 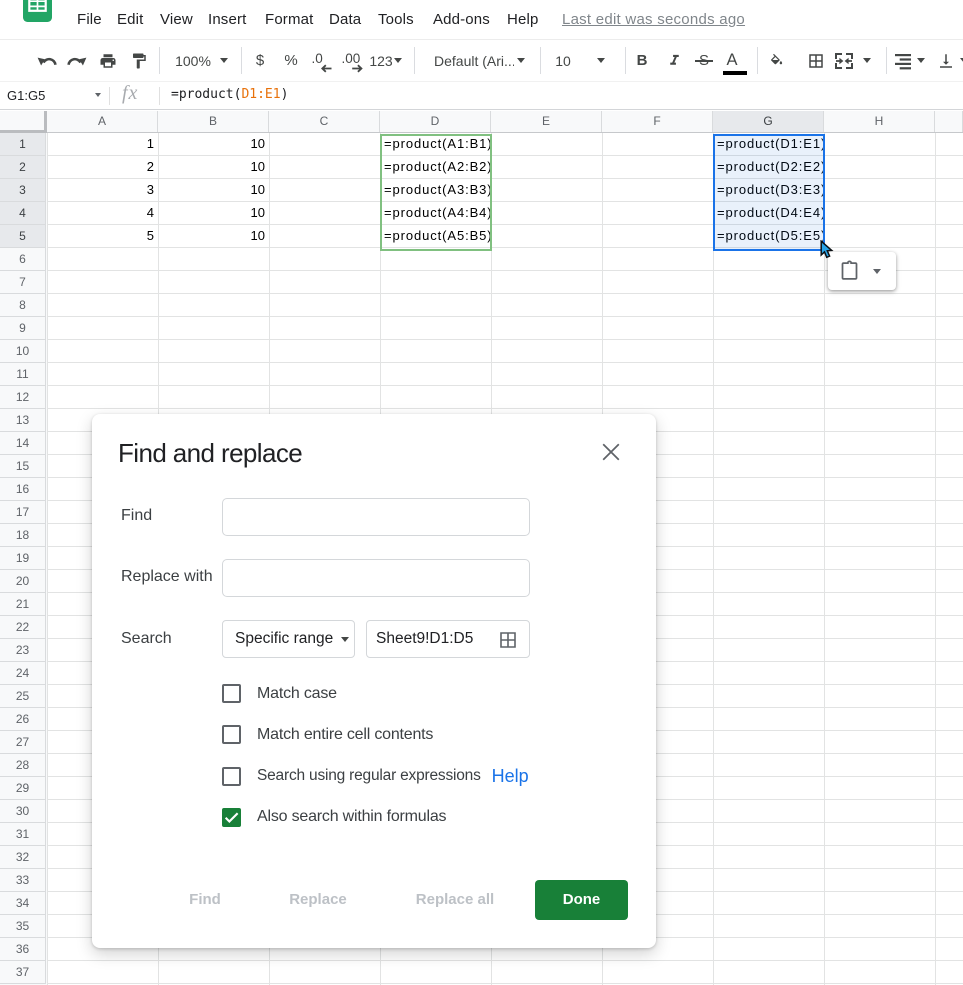 I want to click on zoom-caret-icon, so click(x=224, y=60).